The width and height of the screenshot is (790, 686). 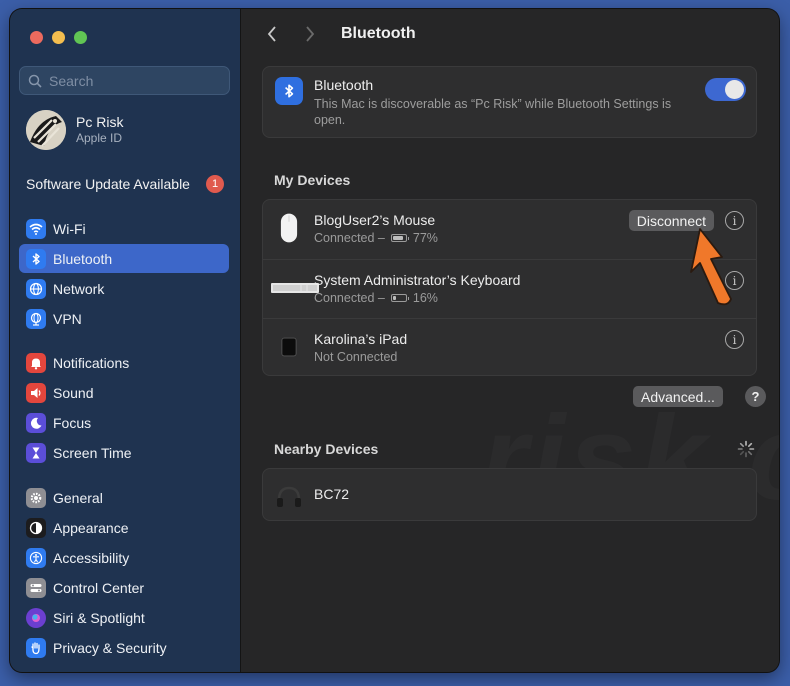 I want to click on minimize-window-button, so click(x=58, y=37).